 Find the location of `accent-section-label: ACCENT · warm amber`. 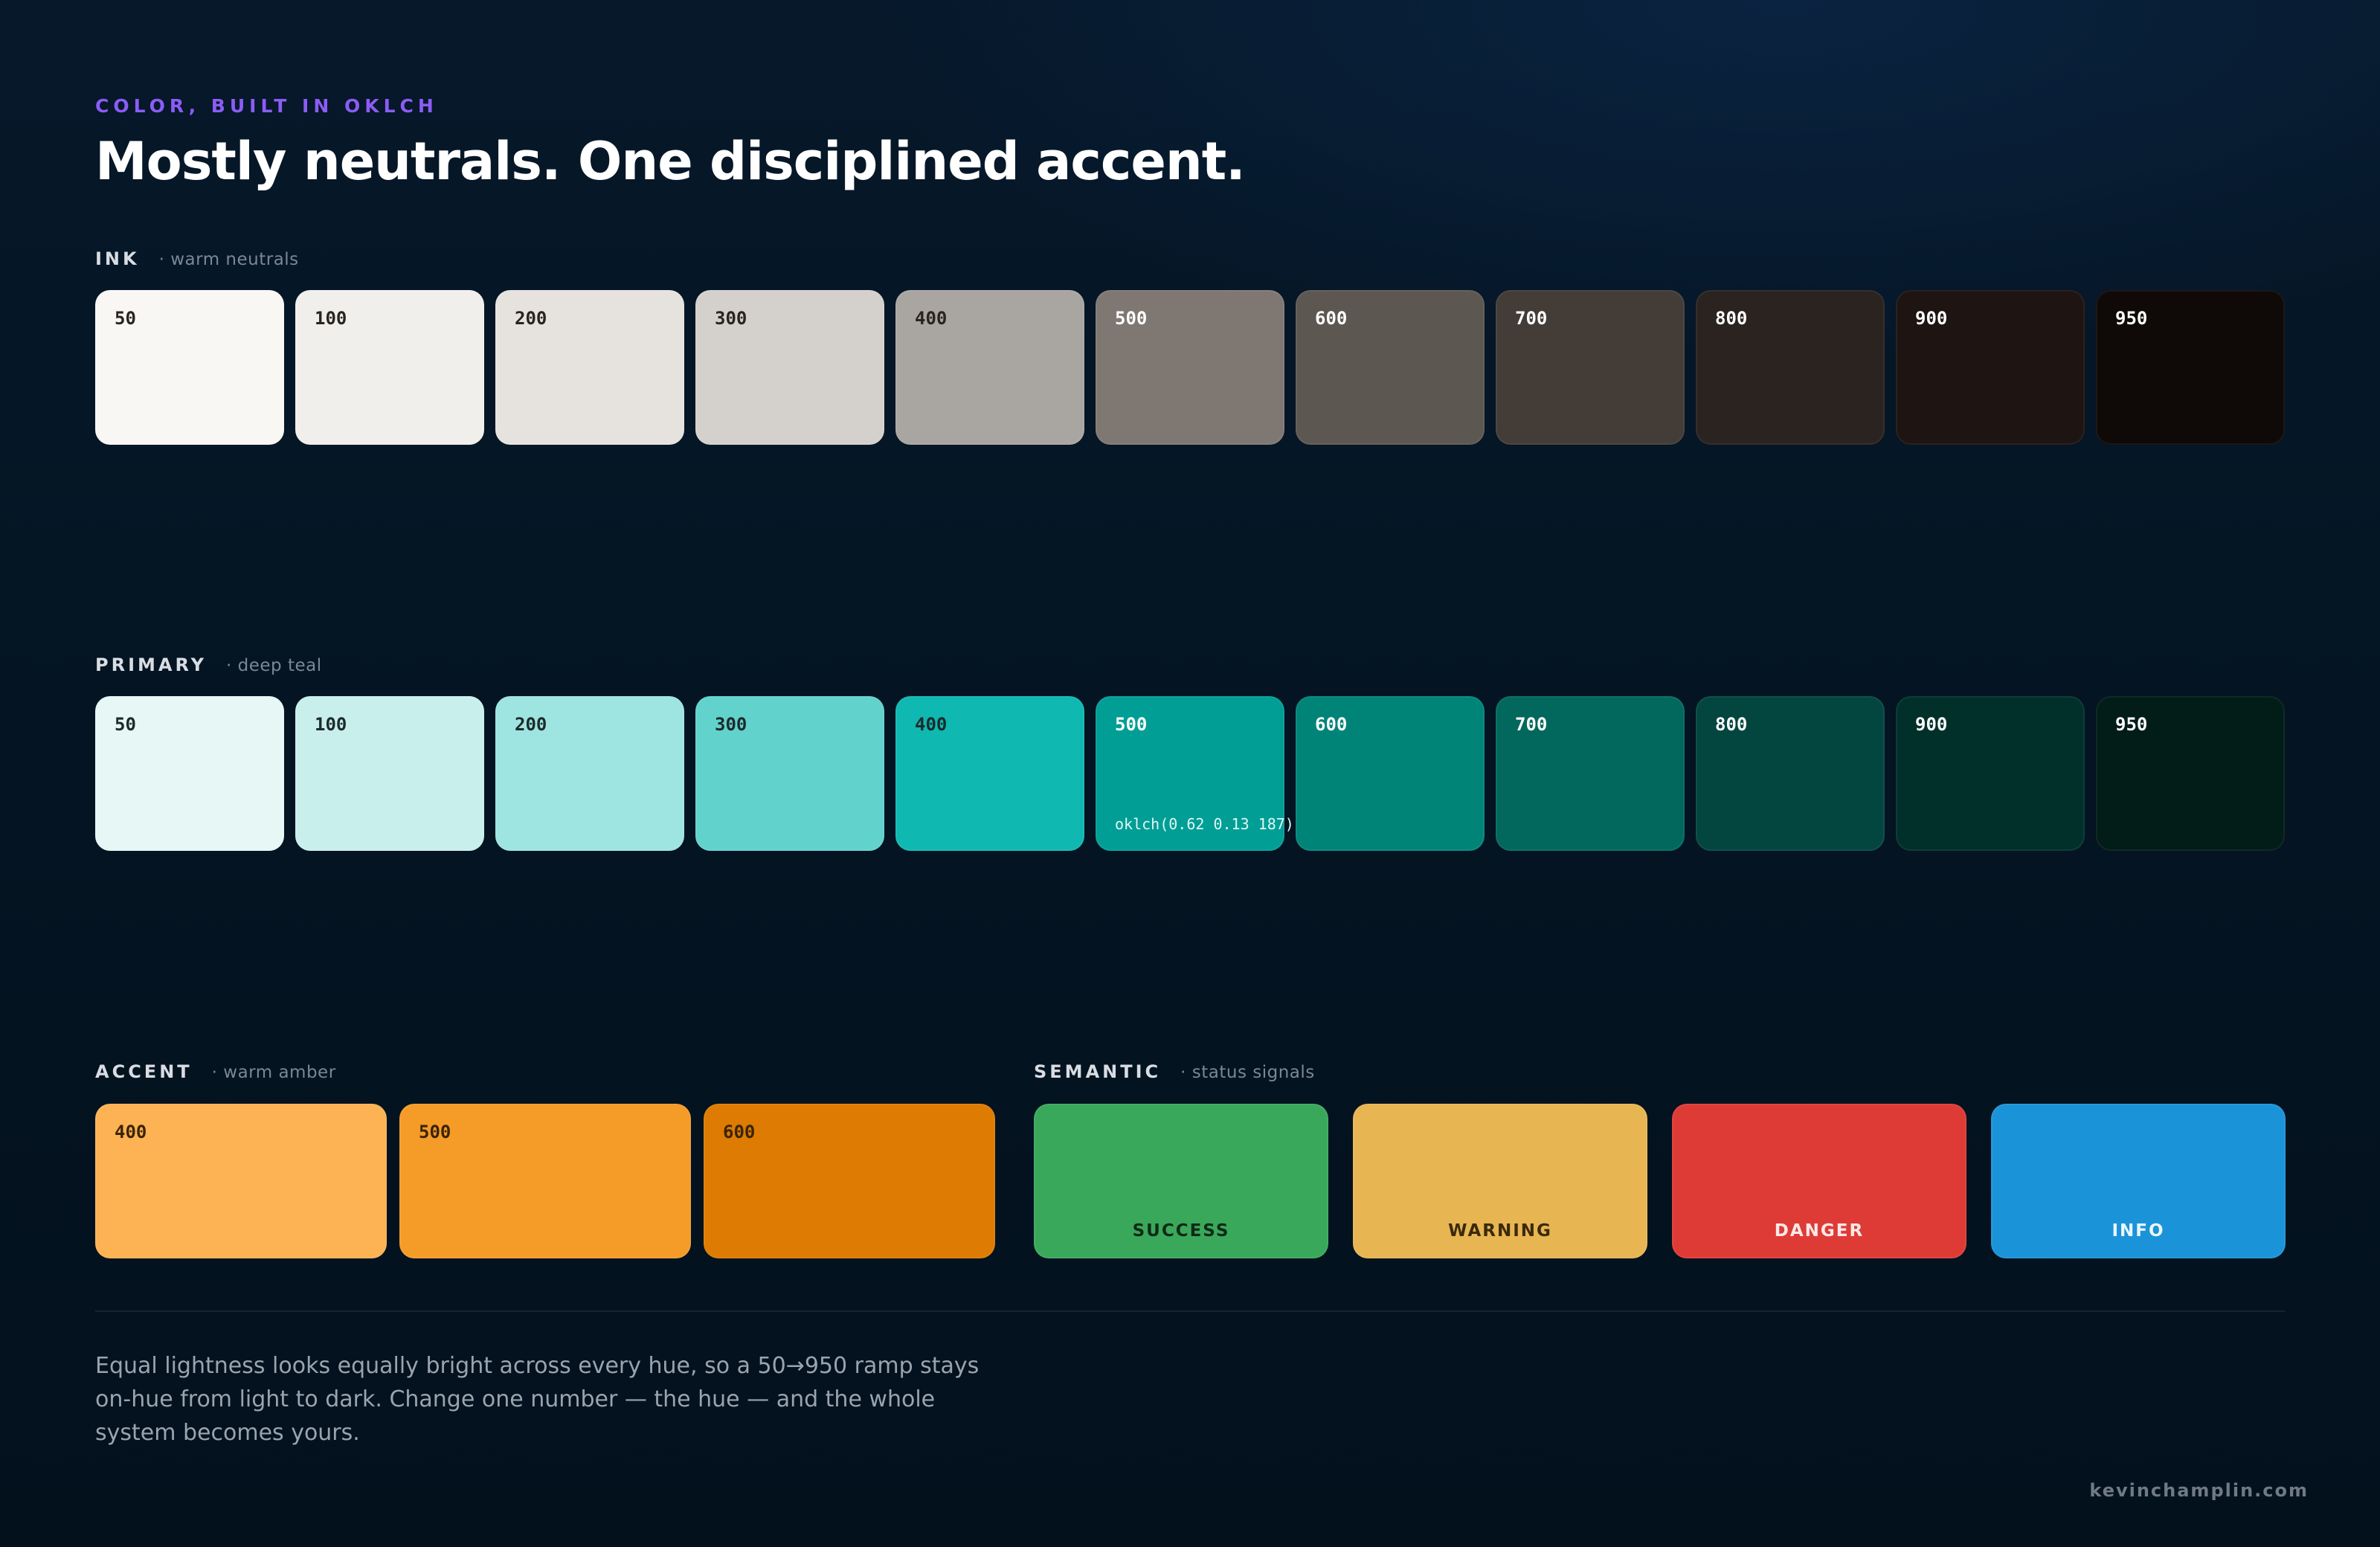

accent-section-label: ACCENT · warm amber is located at coordinates (216, 1072).